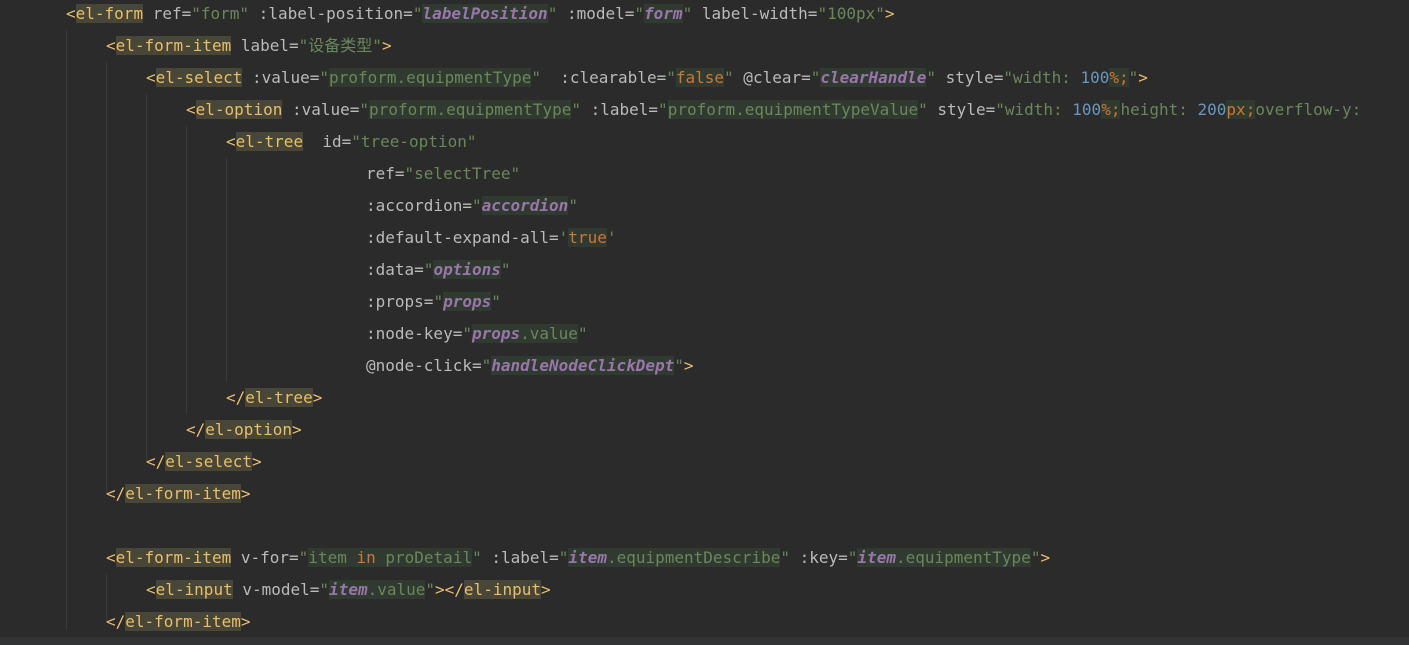  Describe the element at coordinates (265, 45) in the screenshot. I see `code-token: label=` at that location.